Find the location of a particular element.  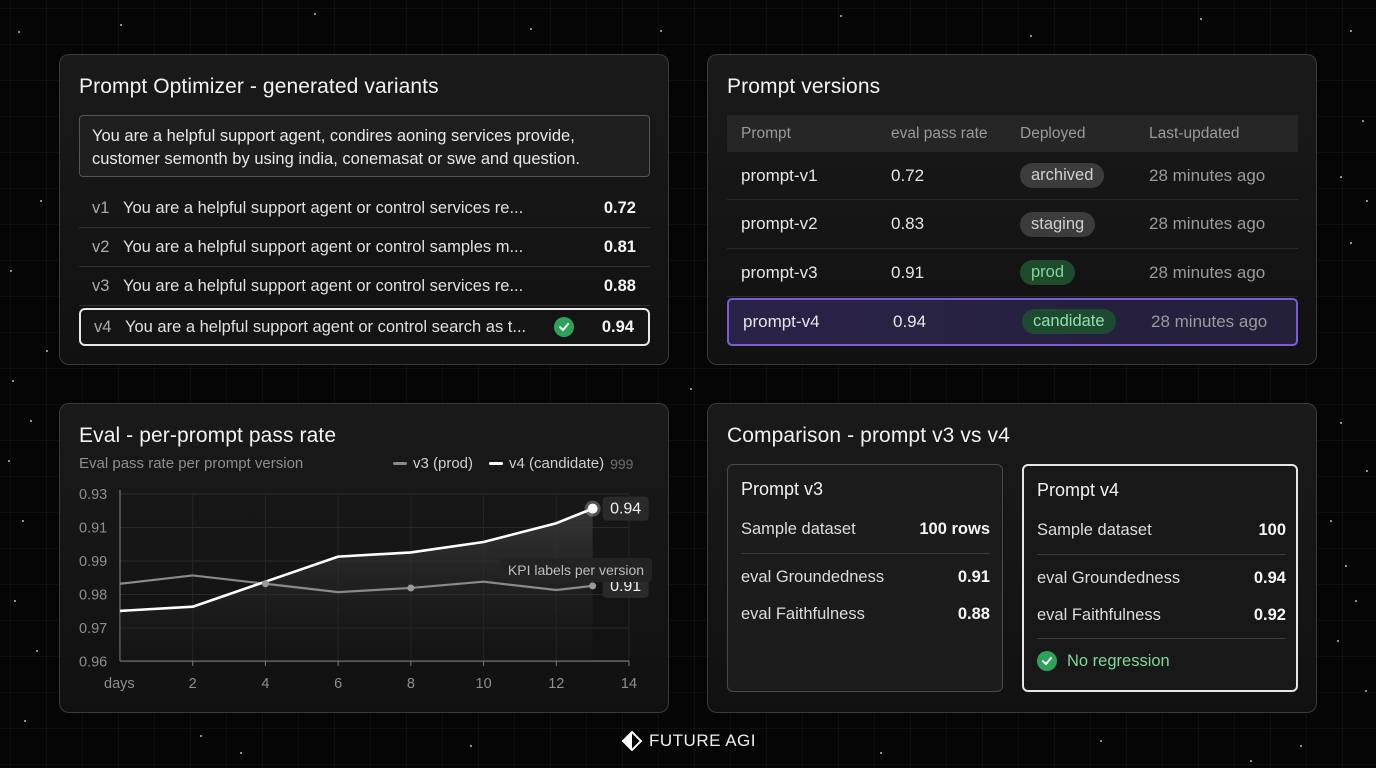

metric-value: 0.92 is located at coordinates (1269, 615).